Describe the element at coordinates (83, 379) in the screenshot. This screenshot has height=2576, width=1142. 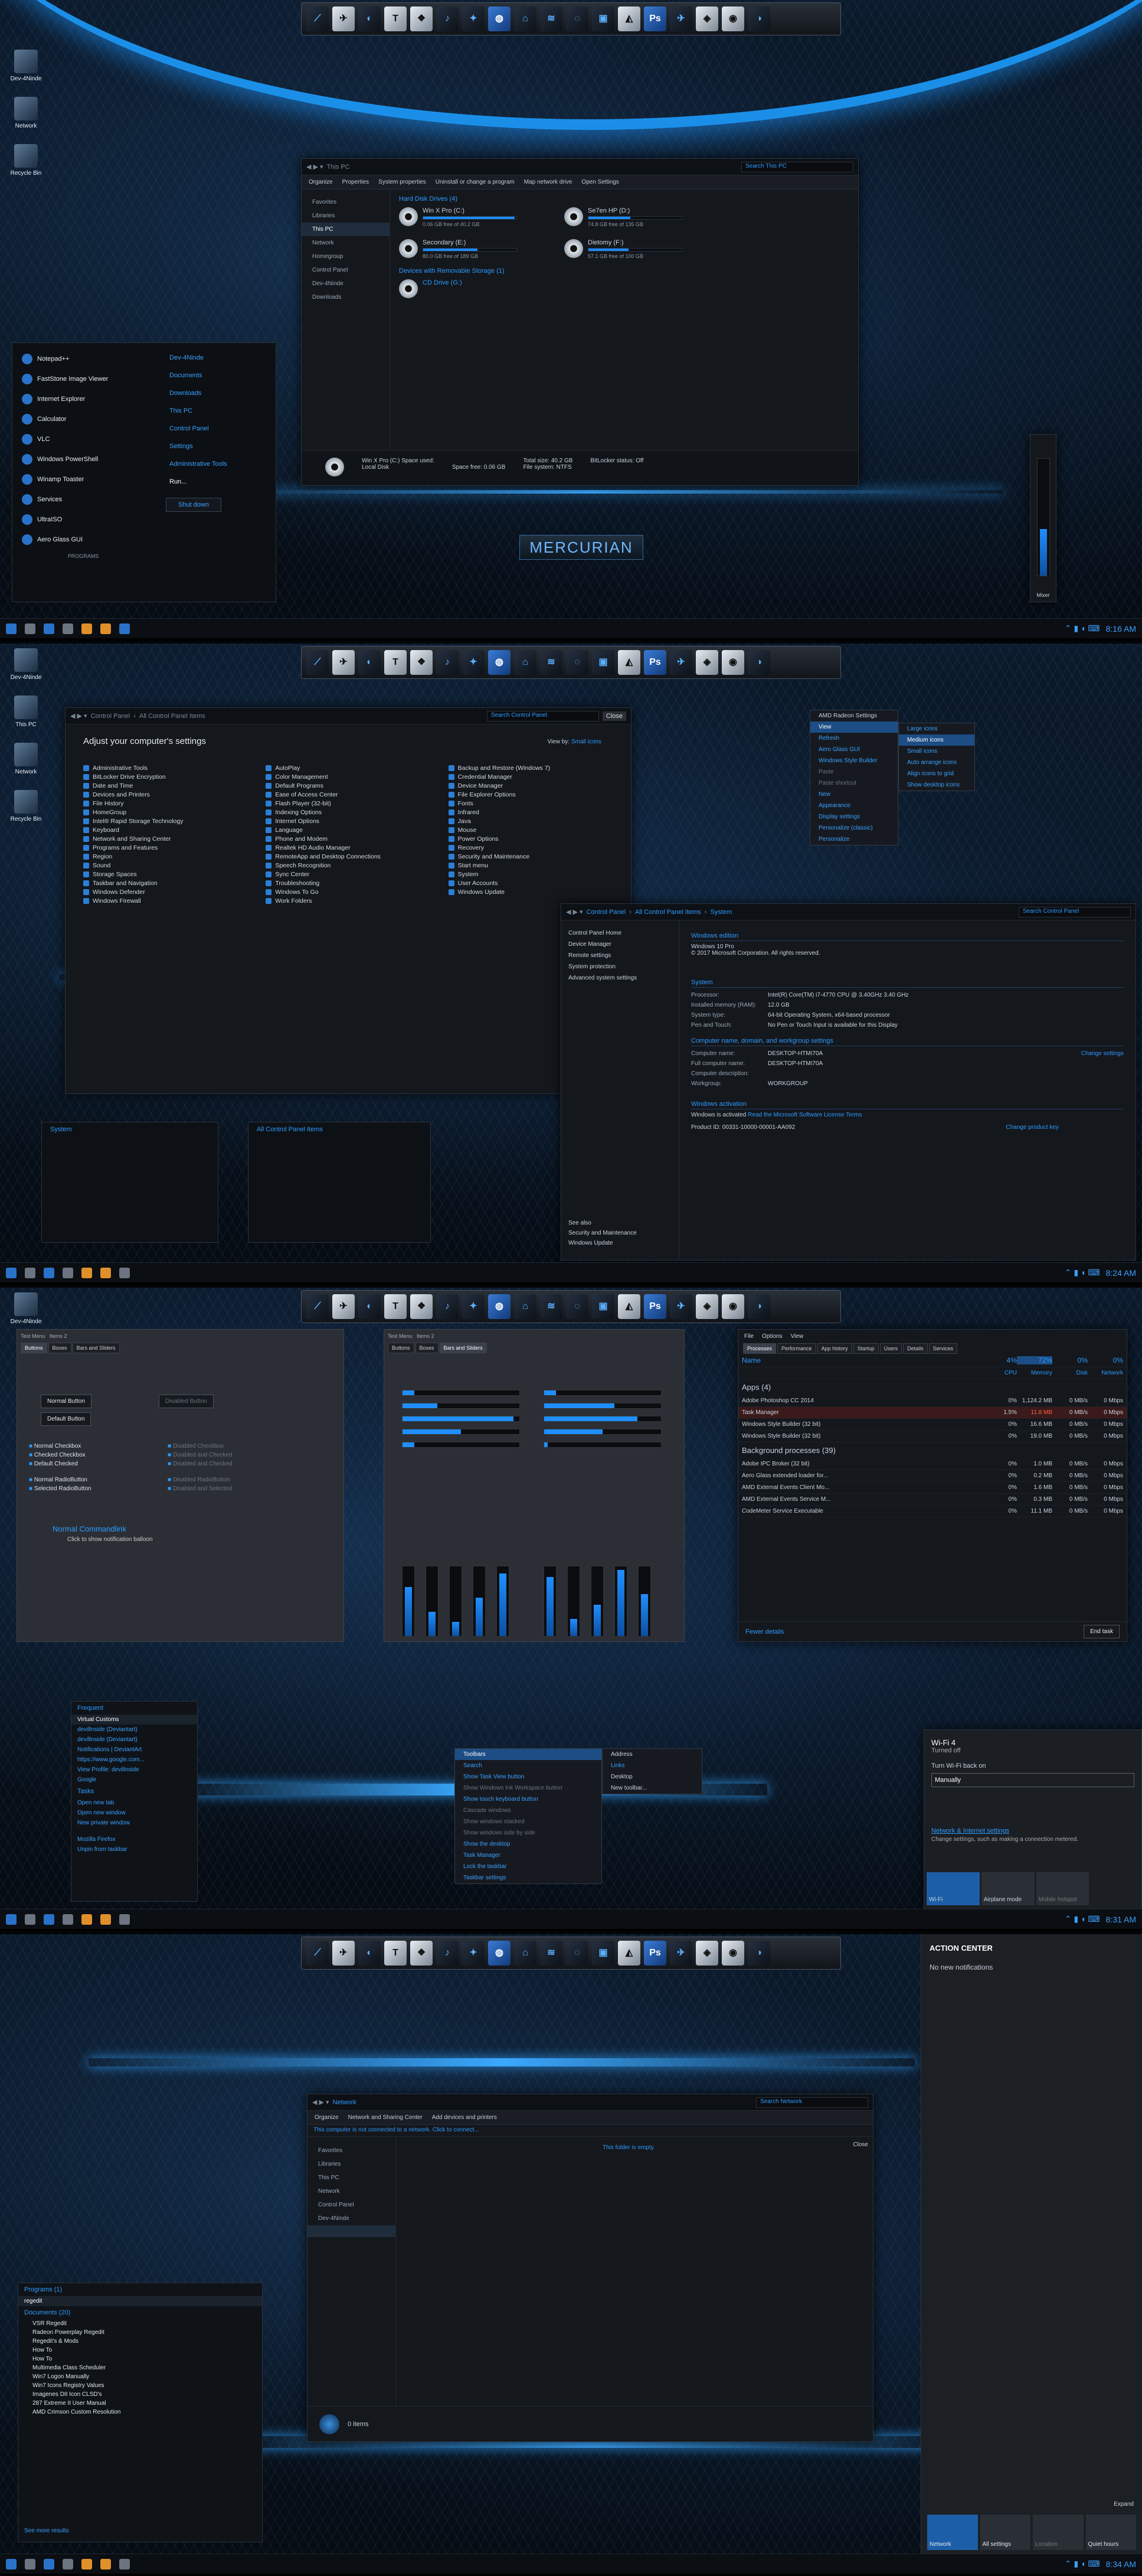
I see `start-app: FastStone Image Viewer` at that location.